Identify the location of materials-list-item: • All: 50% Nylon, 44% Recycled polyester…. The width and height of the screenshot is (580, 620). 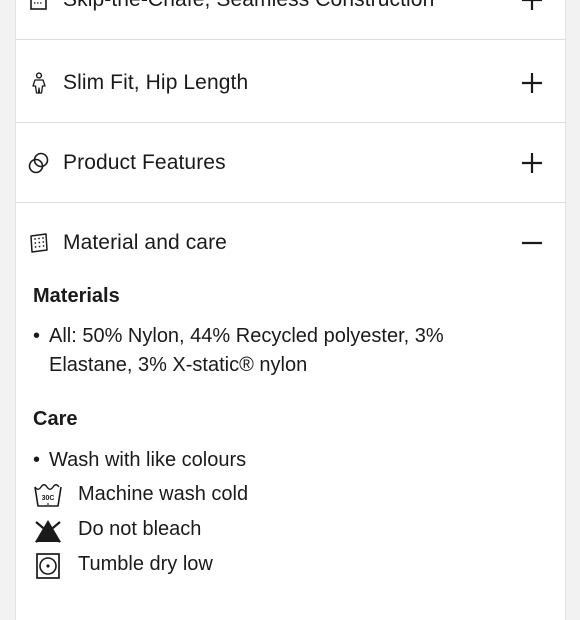
(283, 351).